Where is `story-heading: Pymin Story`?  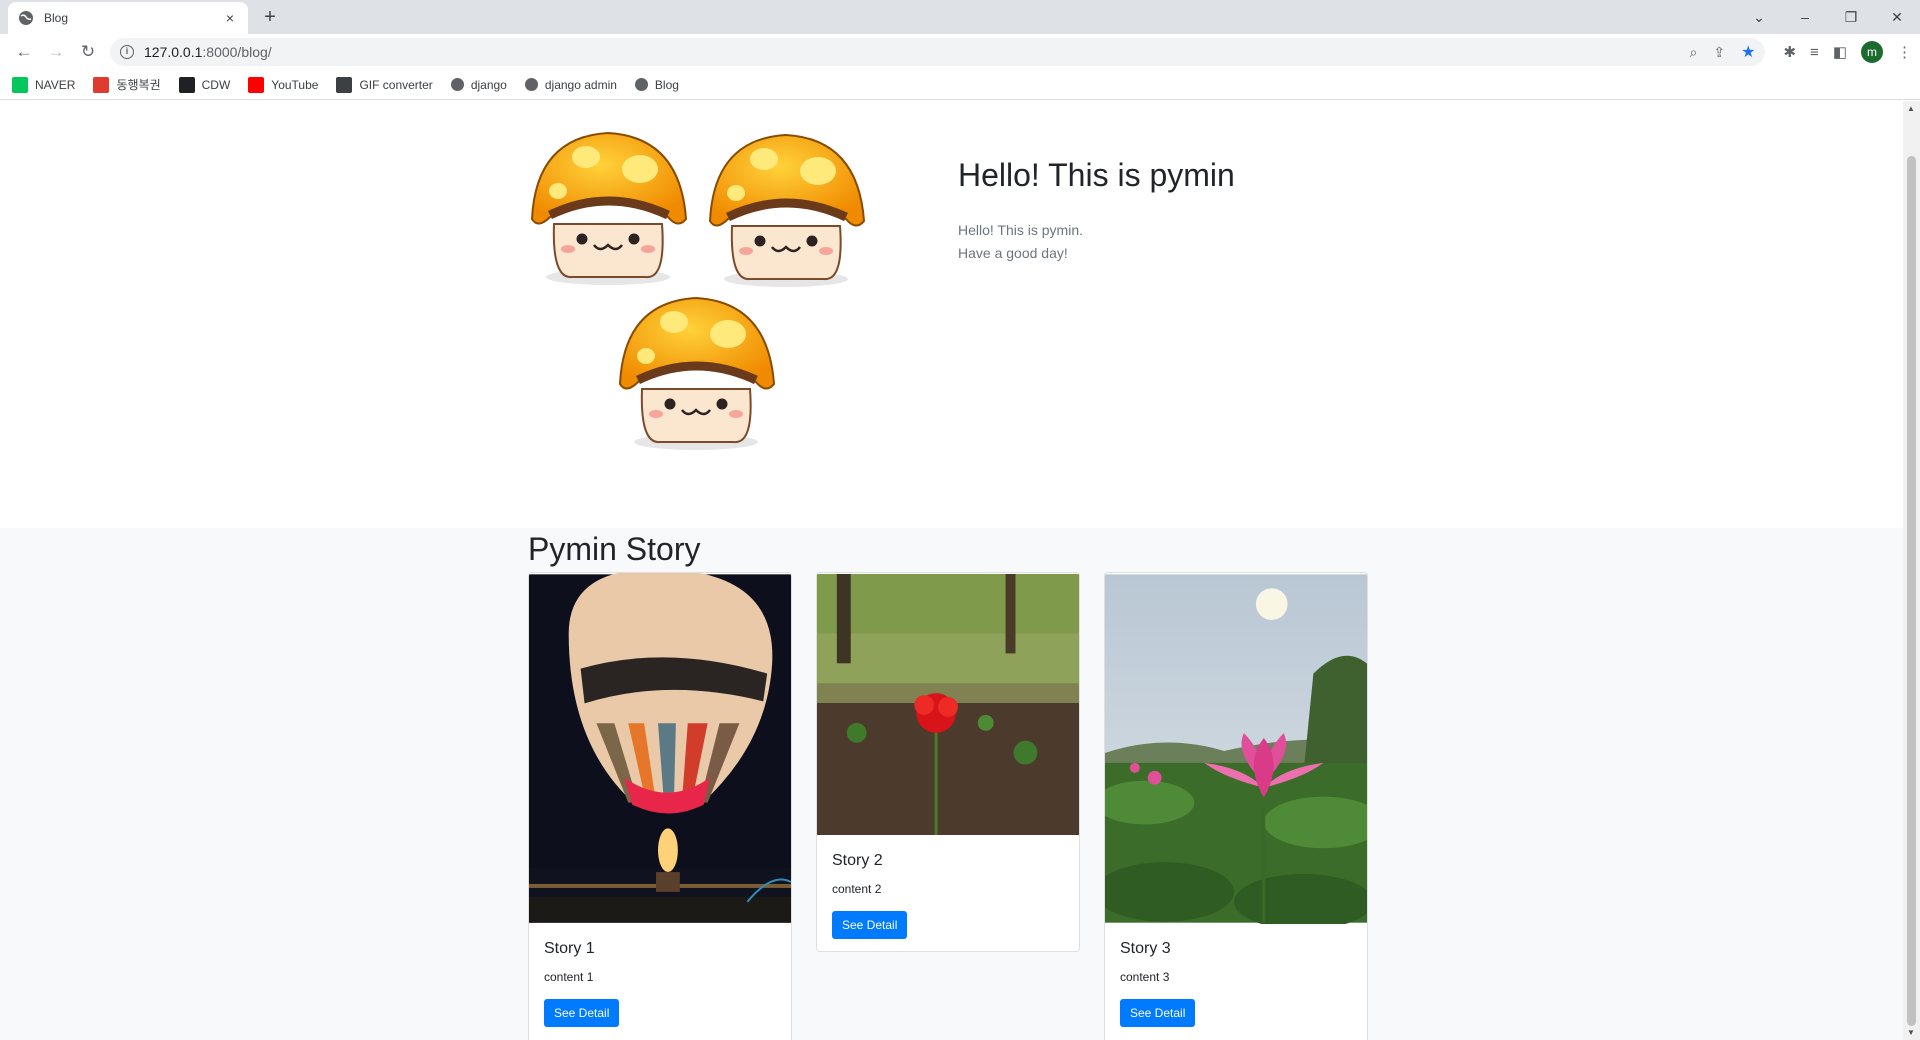
story-heading: Pymin Story is located at coordinates (614, 549).